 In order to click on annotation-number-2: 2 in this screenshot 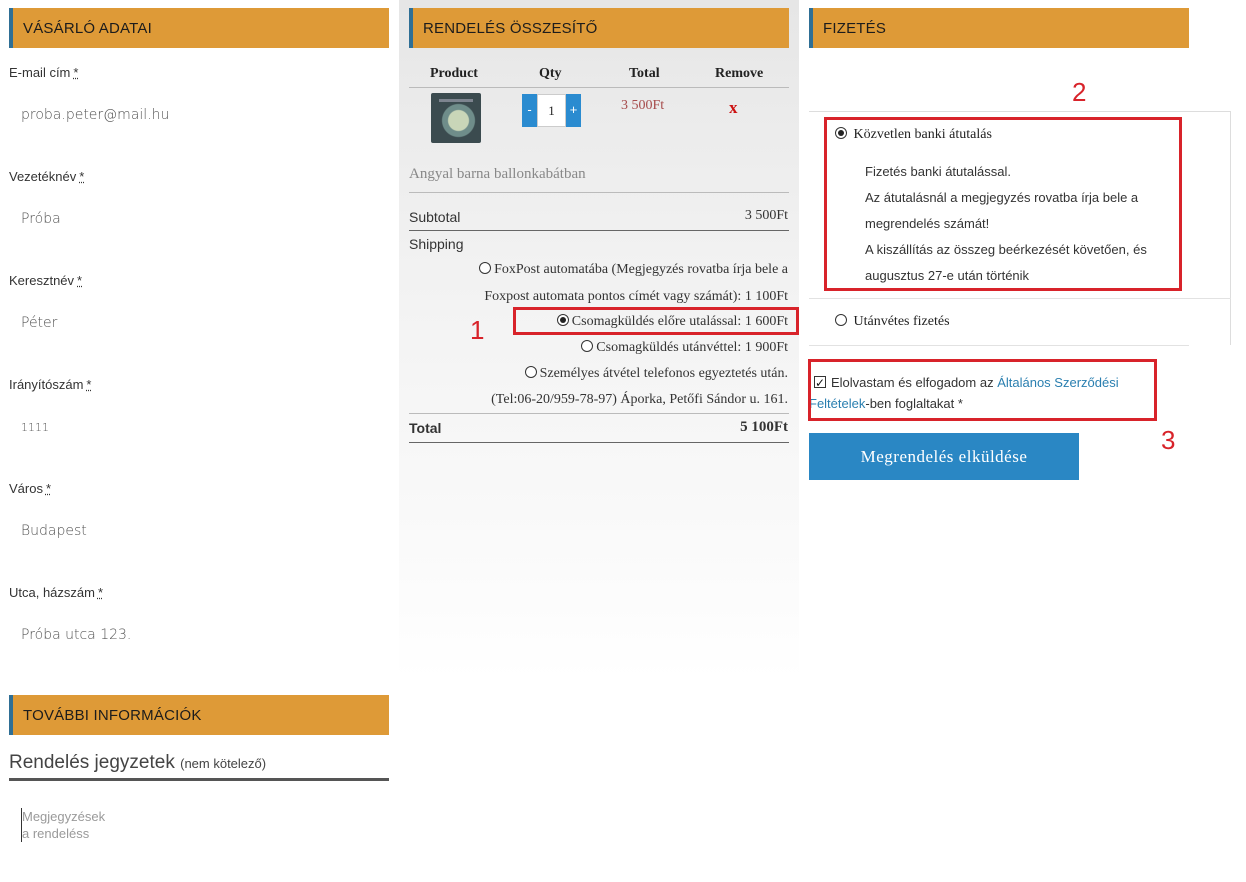, I will do `click(1079, 92)`.